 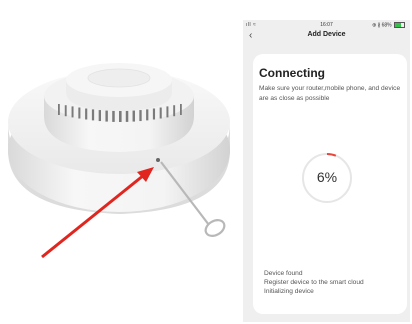 What do you see at coordinates (158, 160) in the screenshot?
I see `test-hole` at bounding box center [158, 160].